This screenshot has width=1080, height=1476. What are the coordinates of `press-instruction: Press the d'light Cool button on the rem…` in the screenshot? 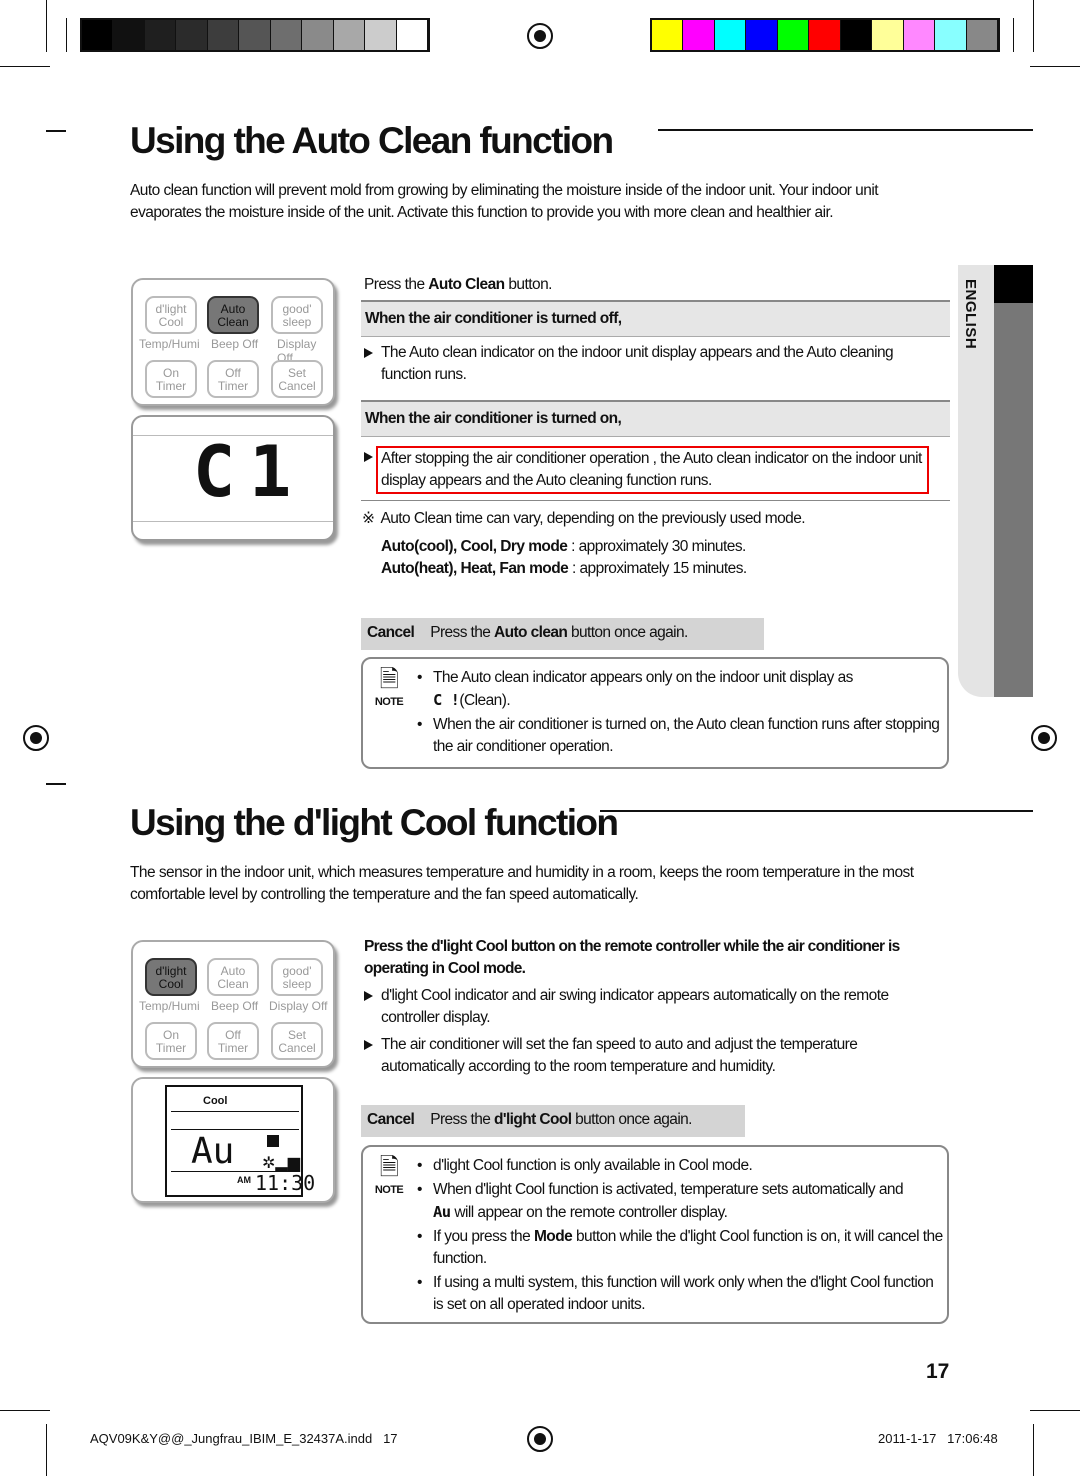 It's located at (632, 957).